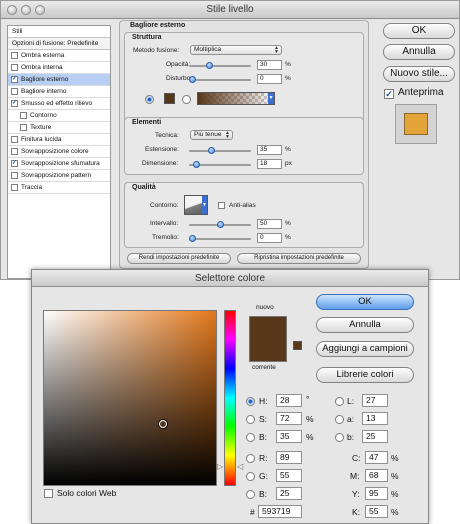 The width and height of the screenshot is (460, 524). Describe the element at coordinates (220, 164) in the screenshot. I see `size-slider` at that location.